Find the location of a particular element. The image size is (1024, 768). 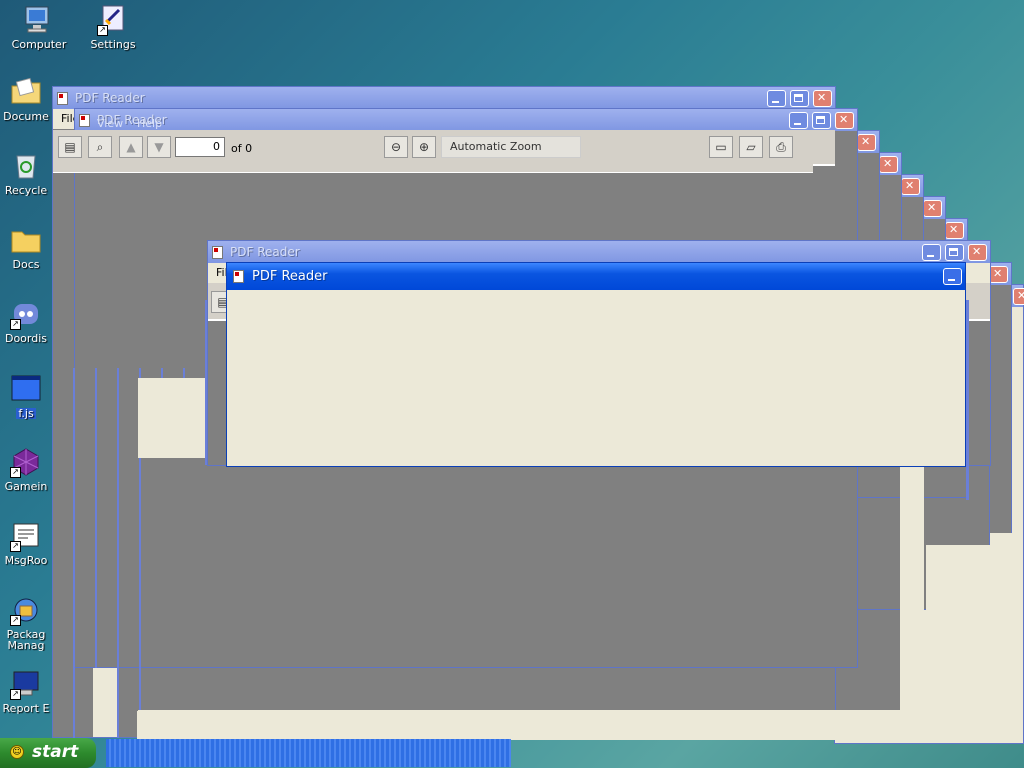

desktop-icon-package-manager: ↗ Packag Manag is located at coordinates (26, 622).